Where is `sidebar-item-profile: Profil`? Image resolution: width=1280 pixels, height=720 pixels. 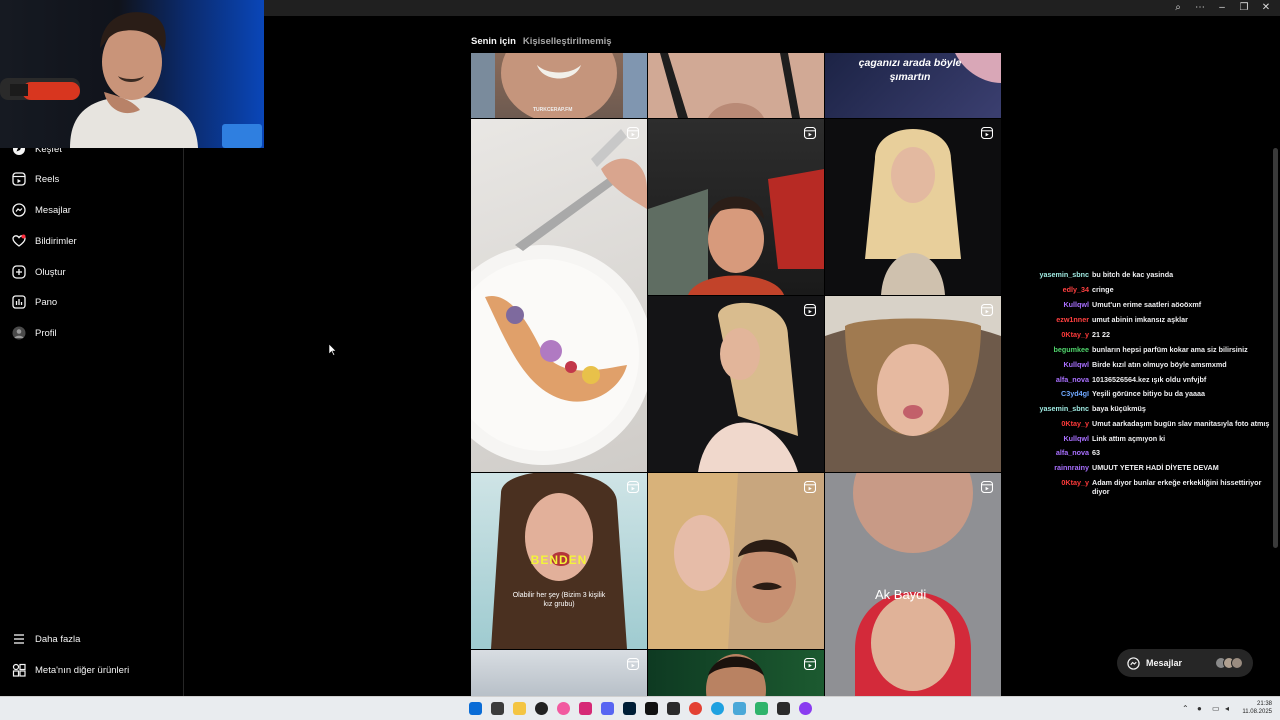
sidebar-item-profile: Profil is located at coordinates (34, 333).